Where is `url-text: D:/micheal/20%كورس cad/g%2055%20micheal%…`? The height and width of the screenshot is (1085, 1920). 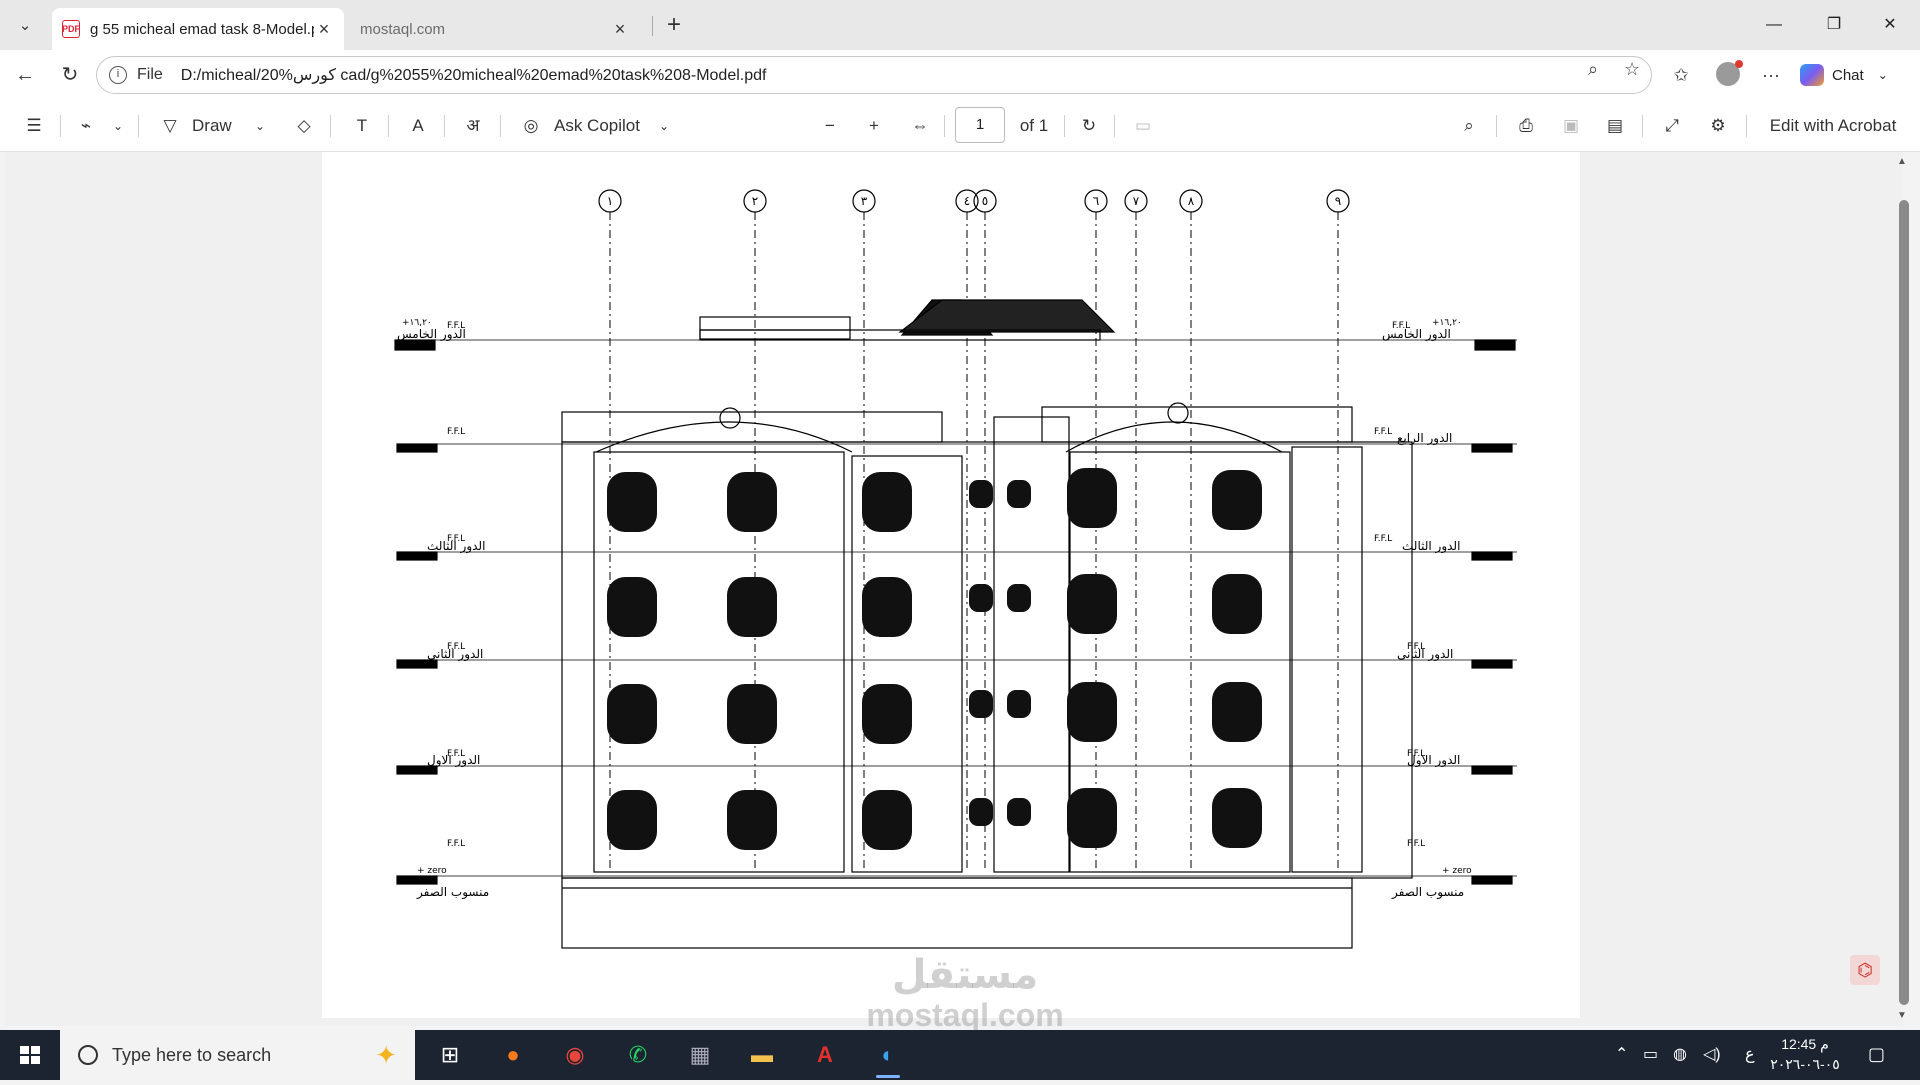 url-text: D:/micheal/20%كورس cad/g%2055%20micheal%… is located at coordinates (916, 75).